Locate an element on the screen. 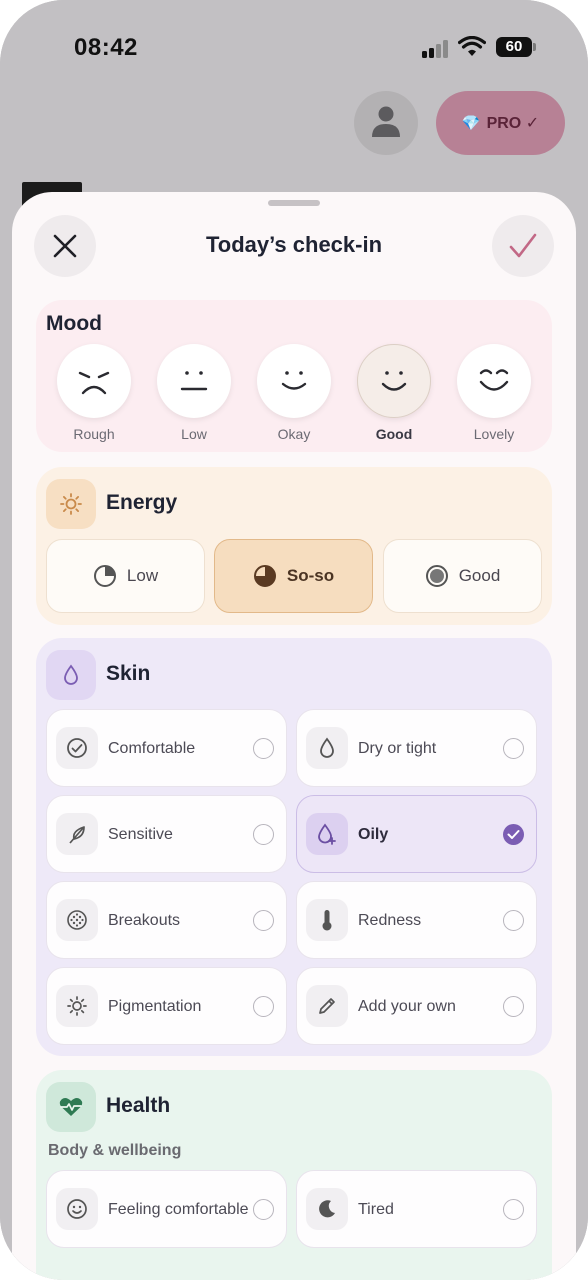  skin-option-dry-or-tight: Dry or tight is located at coordinates (416, 748).